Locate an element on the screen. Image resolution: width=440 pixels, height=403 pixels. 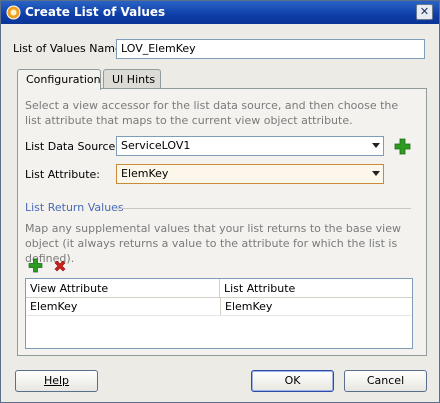
jdeveloper-icon is located at coordinates (13, 12).